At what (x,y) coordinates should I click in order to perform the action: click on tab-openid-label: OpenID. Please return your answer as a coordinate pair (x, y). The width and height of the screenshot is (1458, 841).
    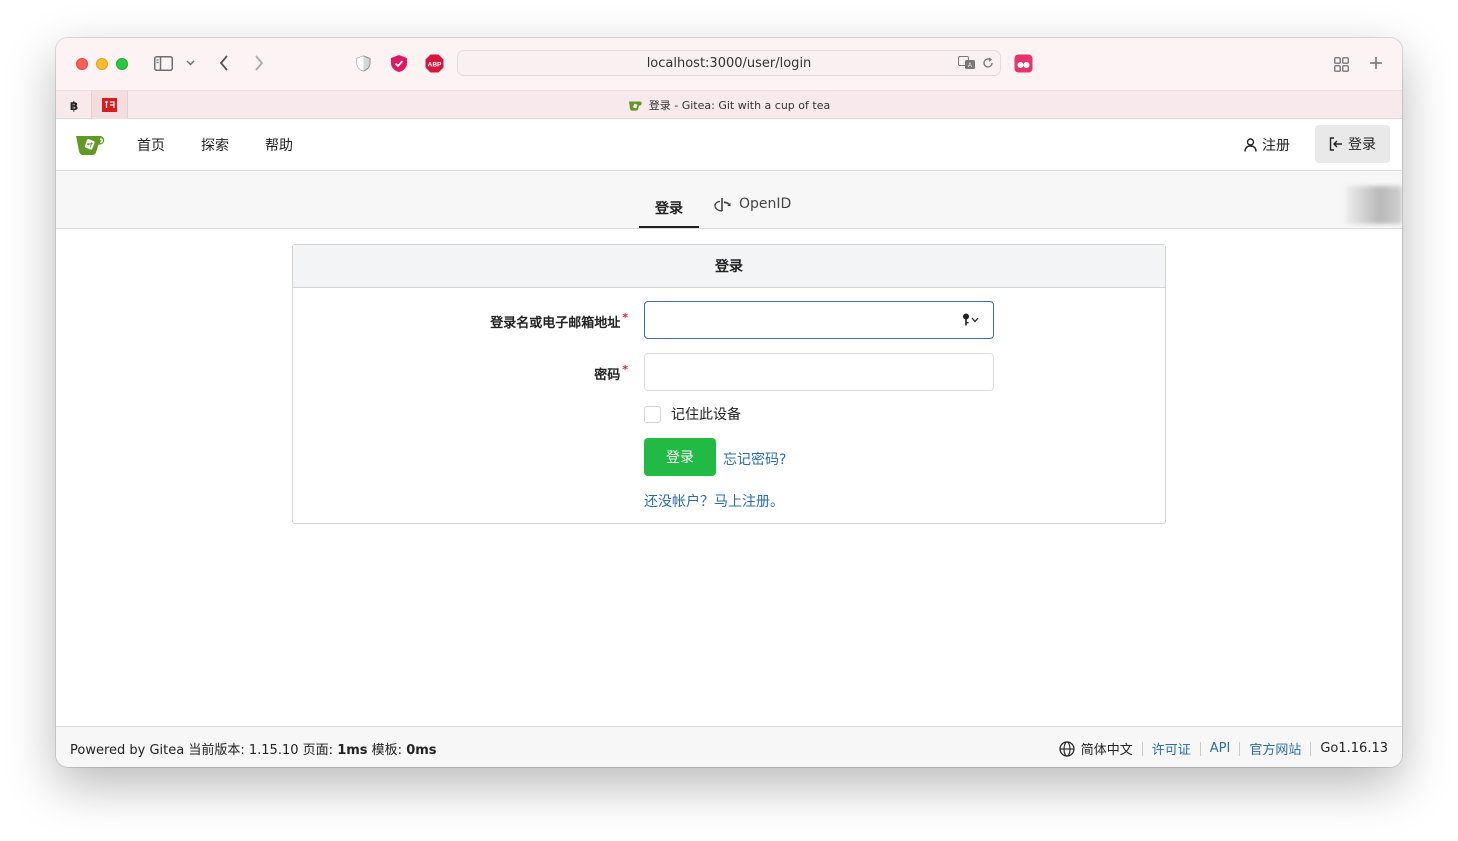
    Looking at the image, I should click on (765, 204).